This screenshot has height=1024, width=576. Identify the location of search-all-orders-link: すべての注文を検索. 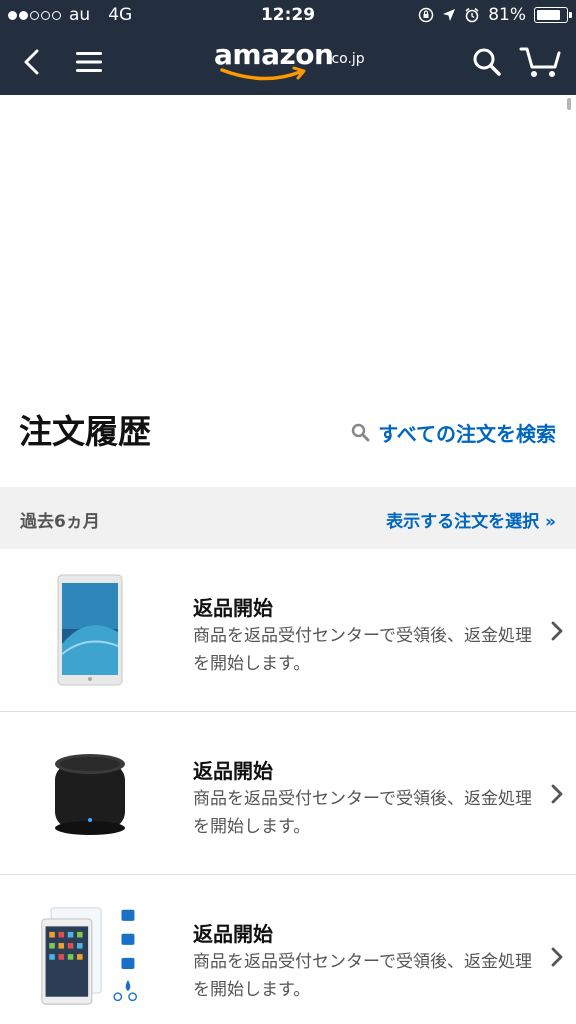
(453, 432).